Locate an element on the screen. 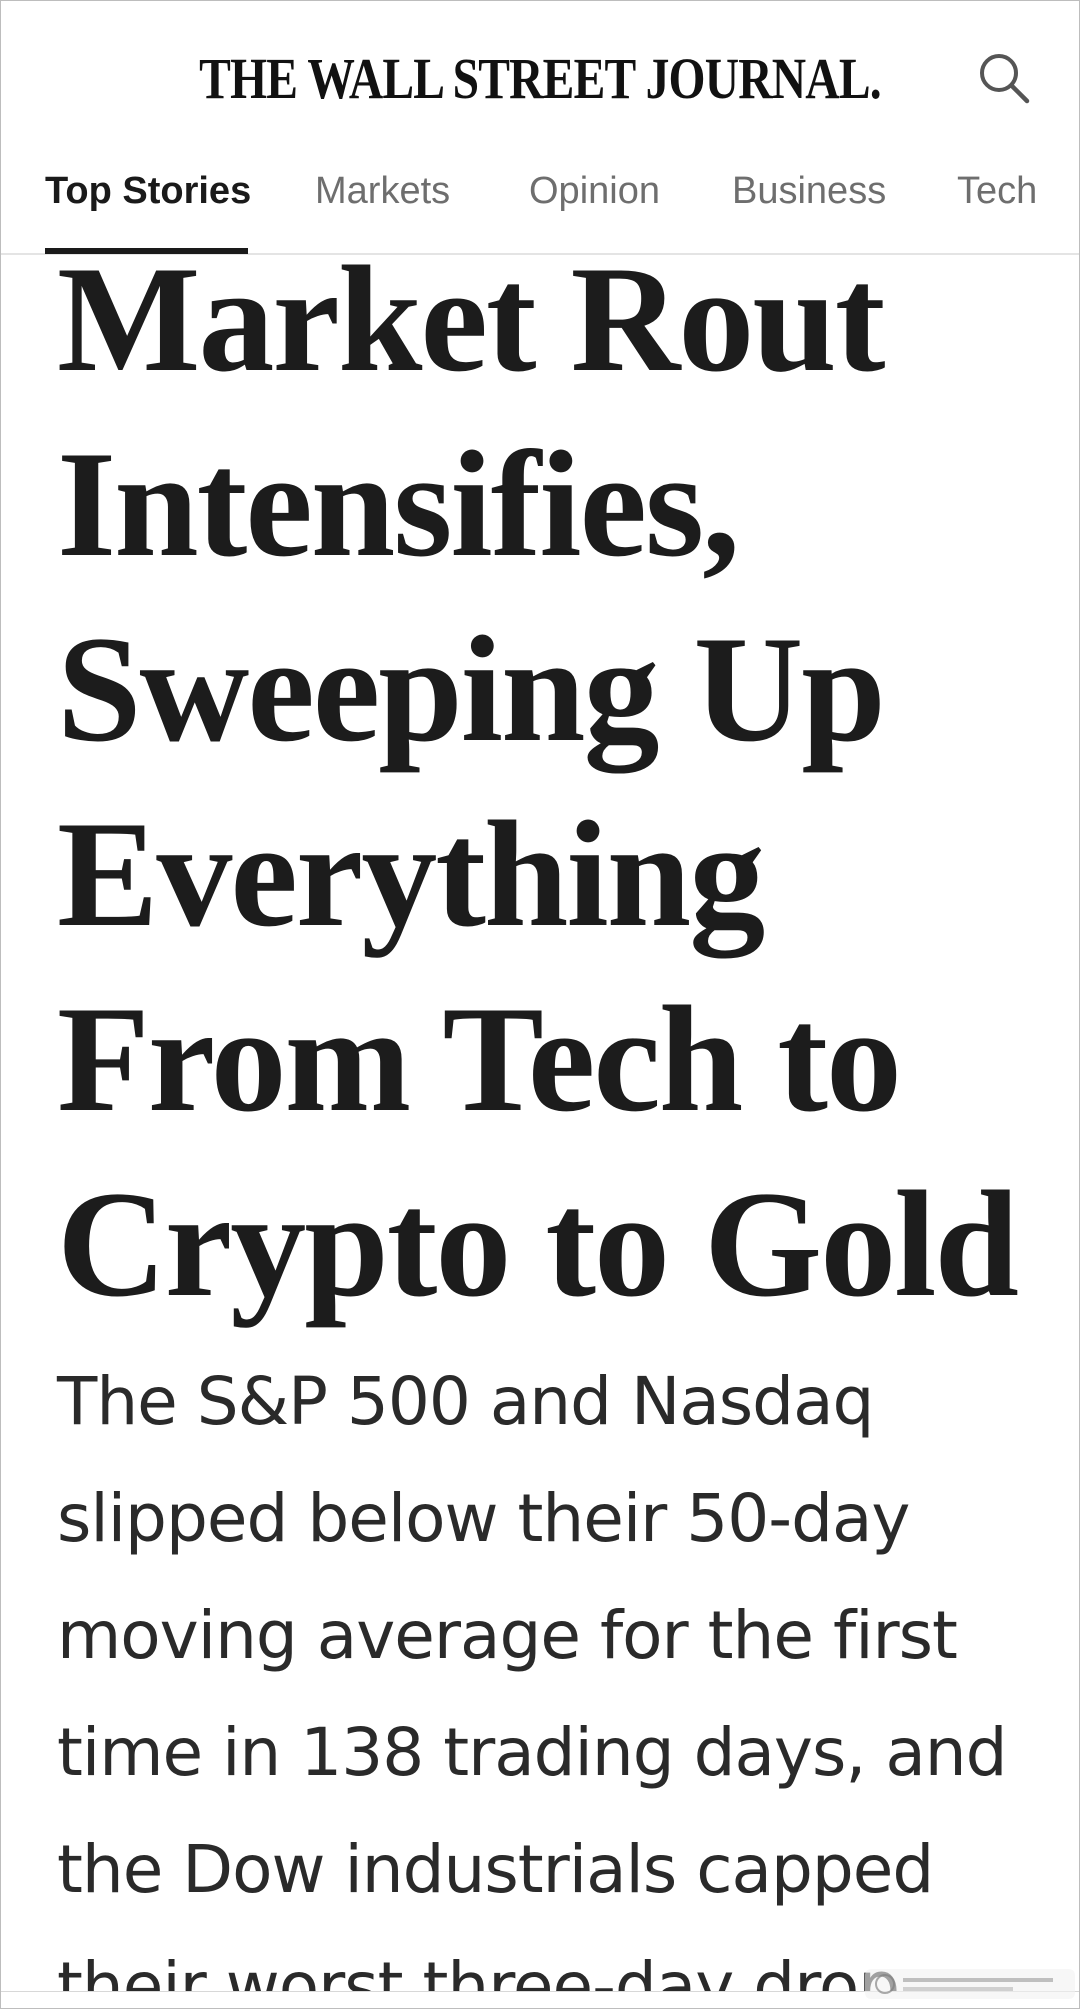 The height and width of the screenshot is (2009, 1080). tab-markets: Markets is located at coordinates (382, 200).